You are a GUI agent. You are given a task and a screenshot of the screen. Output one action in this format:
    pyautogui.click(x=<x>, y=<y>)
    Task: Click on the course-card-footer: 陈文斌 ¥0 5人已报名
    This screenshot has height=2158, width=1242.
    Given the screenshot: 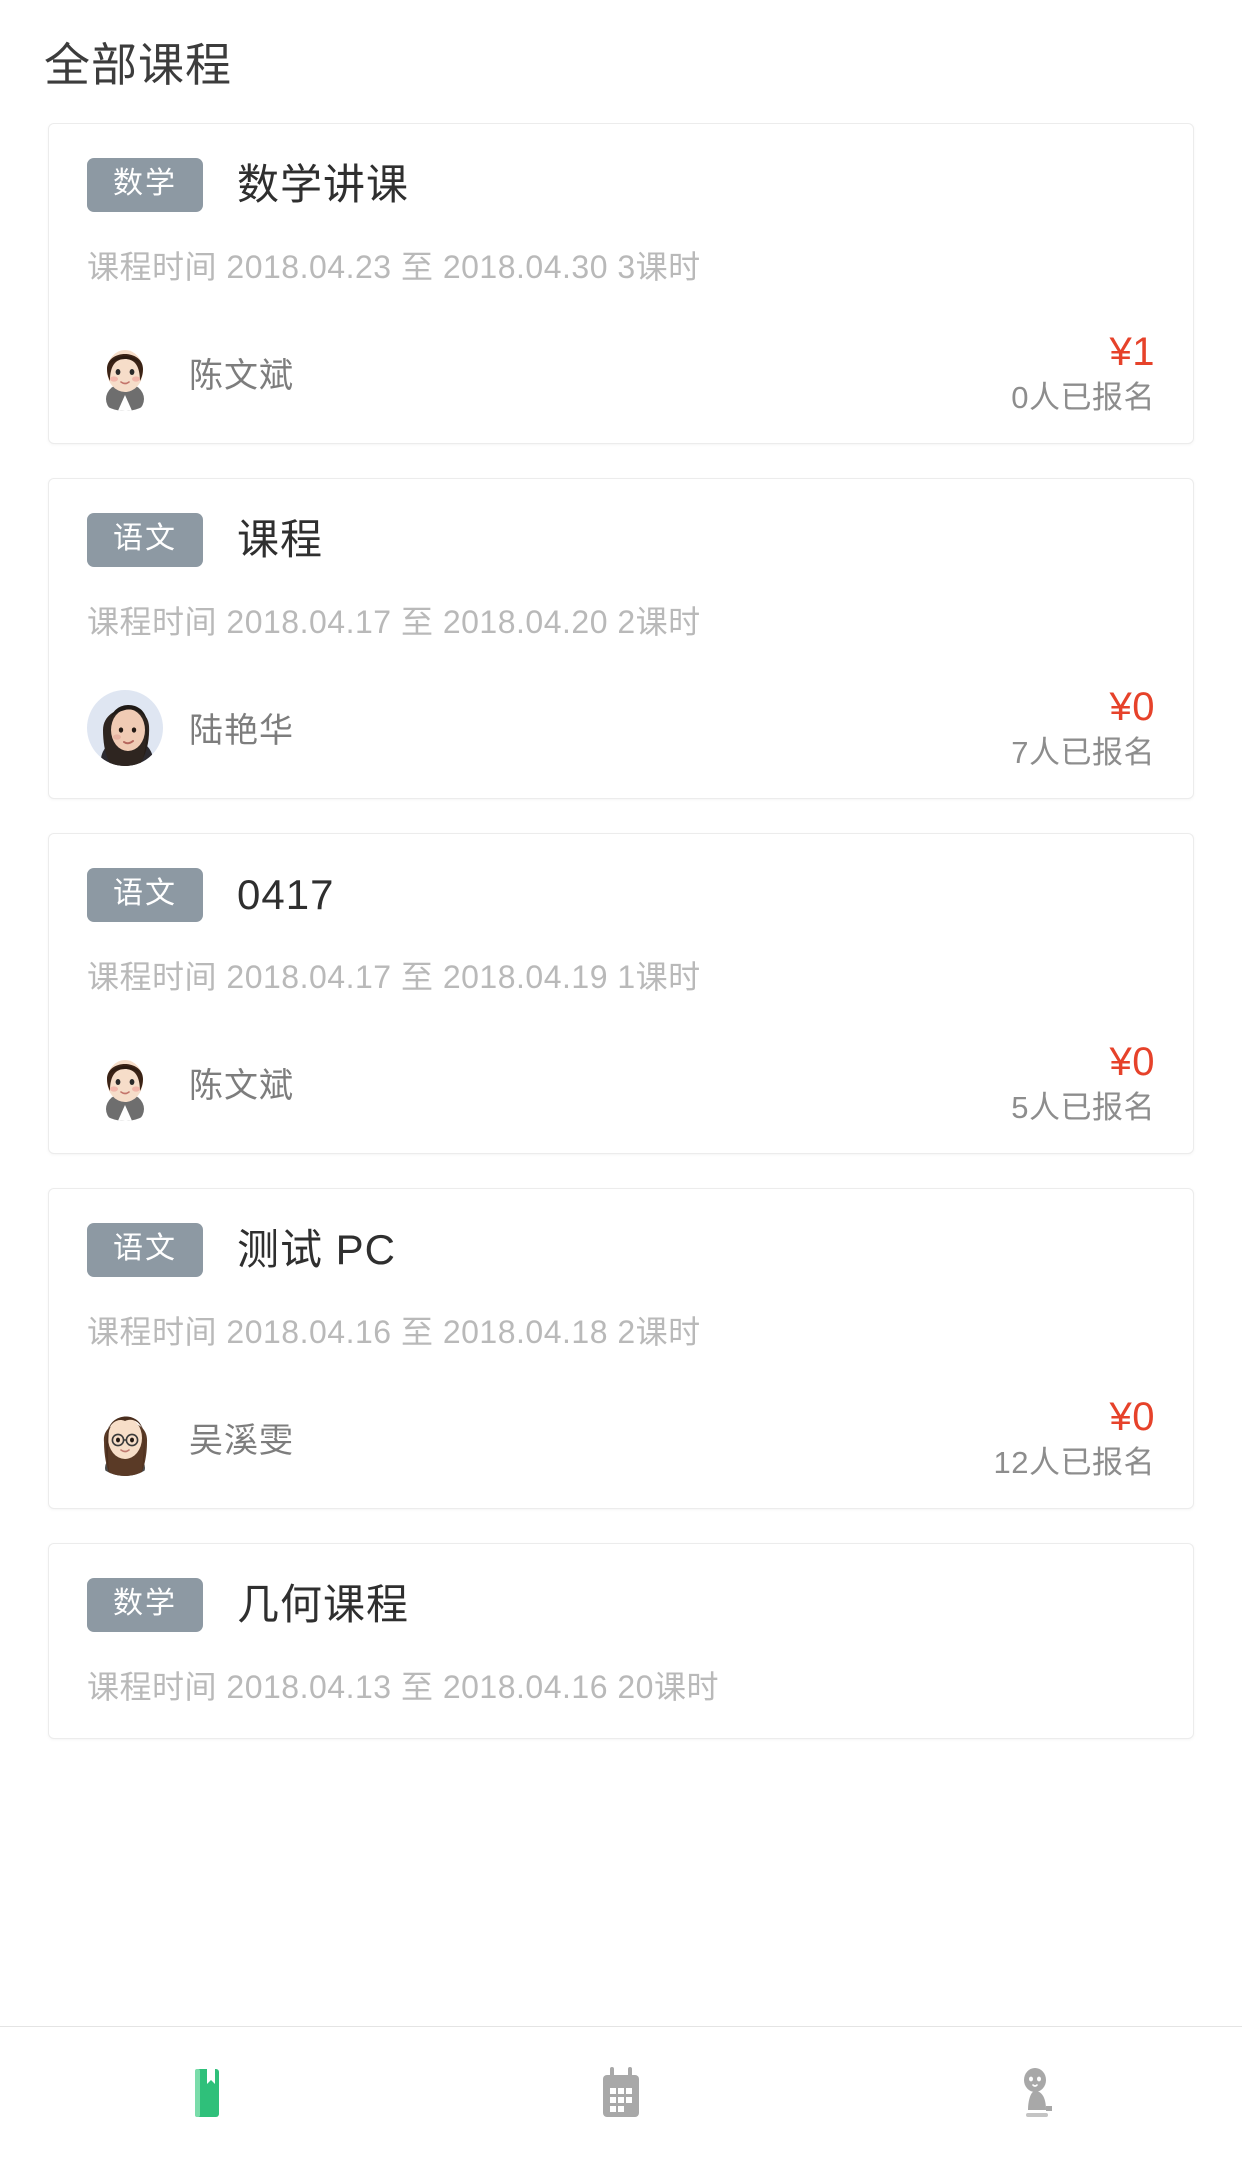 What is the action you would take?
    pyautogui.click(x=621, y=1082)
    